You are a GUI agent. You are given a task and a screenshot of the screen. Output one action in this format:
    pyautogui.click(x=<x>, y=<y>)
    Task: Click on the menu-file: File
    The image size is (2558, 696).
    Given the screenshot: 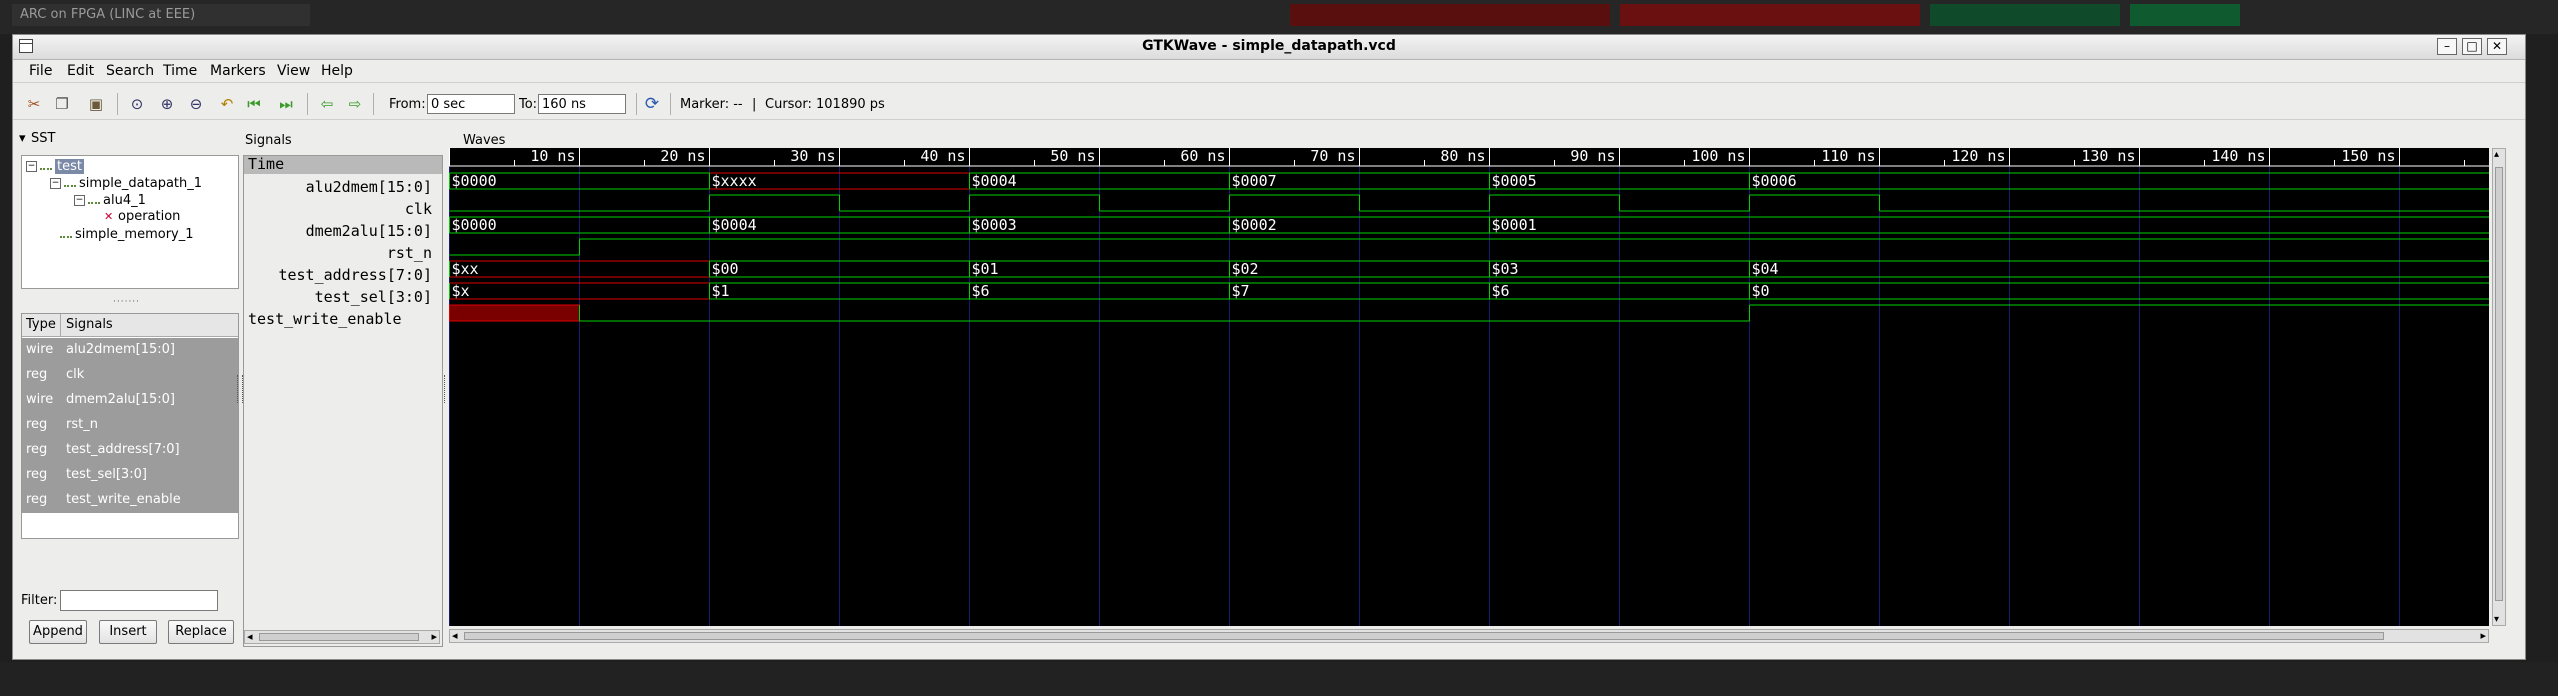 What is the action you would take?
    pyautogui.click(x=40, y=71)
    